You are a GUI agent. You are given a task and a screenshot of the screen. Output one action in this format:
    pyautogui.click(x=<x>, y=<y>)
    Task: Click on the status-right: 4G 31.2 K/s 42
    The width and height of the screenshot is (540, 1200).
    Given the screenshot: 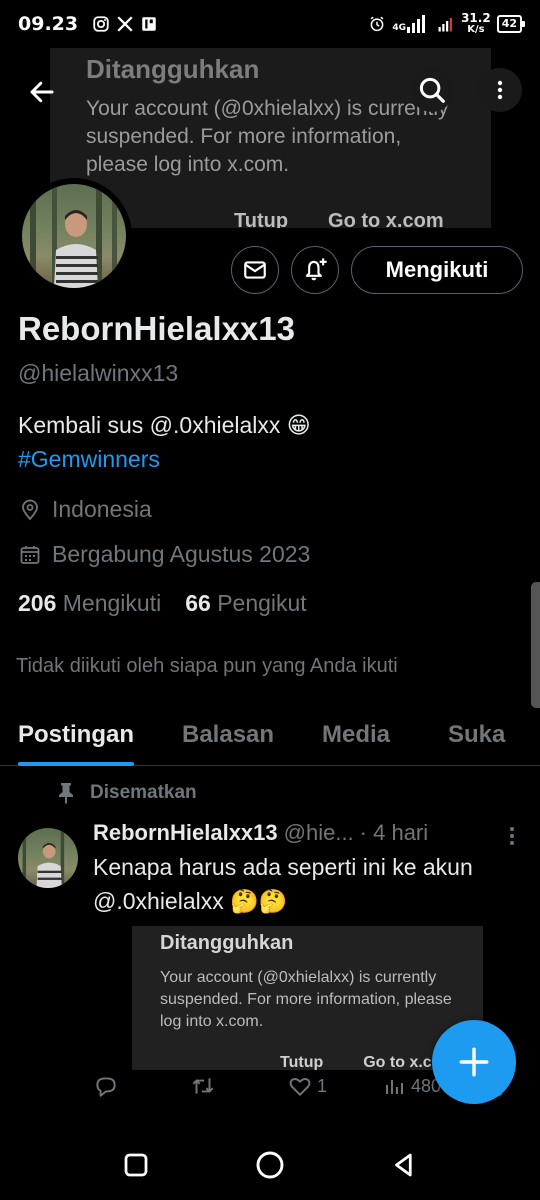 What is the action you would take?
    pyautogui.click(x=447, y=24)
    